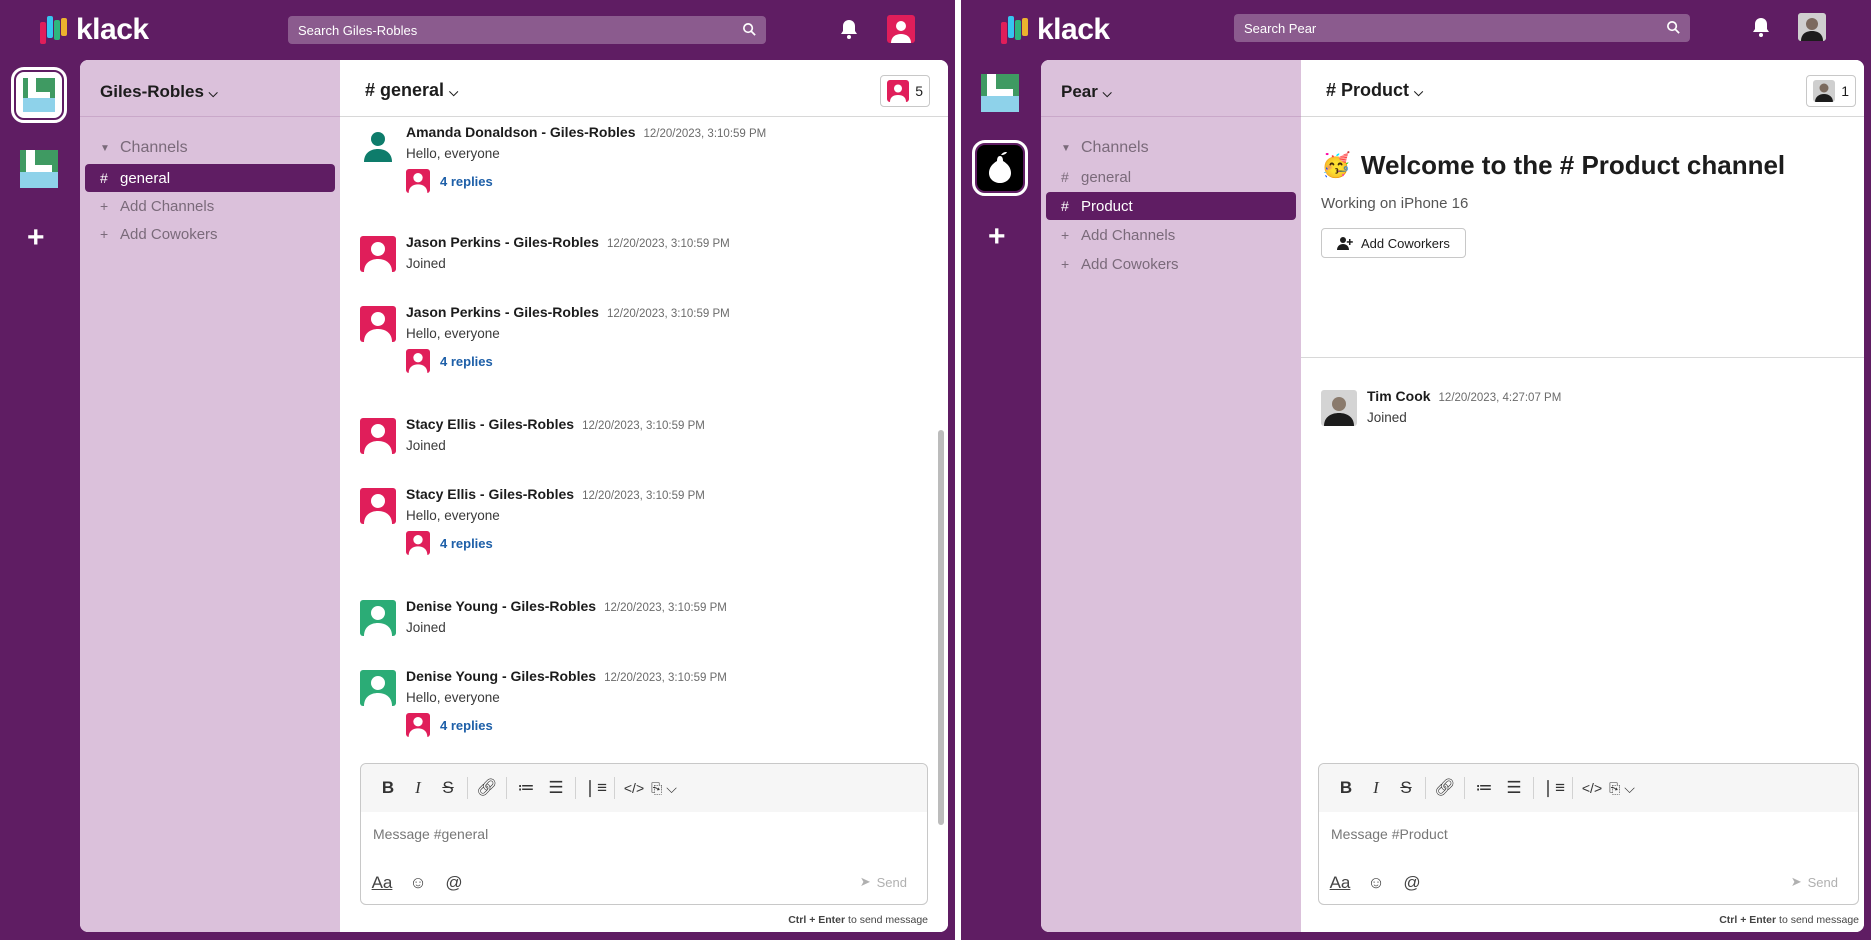  I want to click on members-button: 1, so click(1831, 91).